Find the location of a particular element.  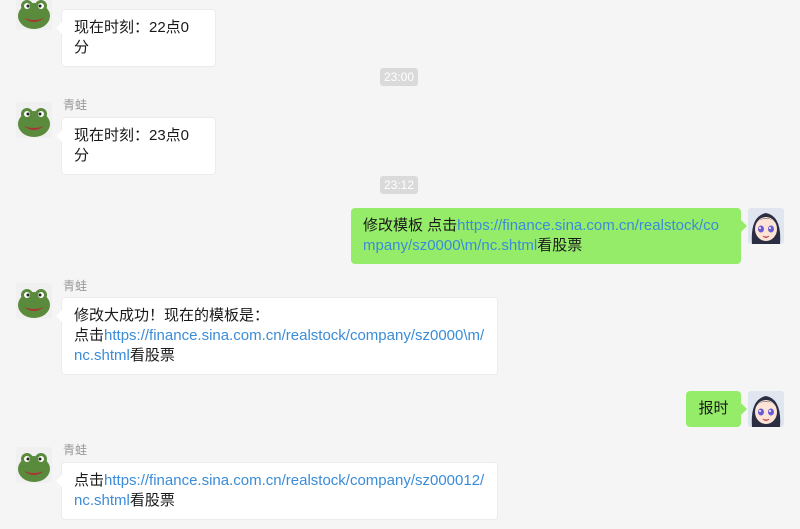

timestamp-divider: 23:12 is located at coordinates (399, 185).